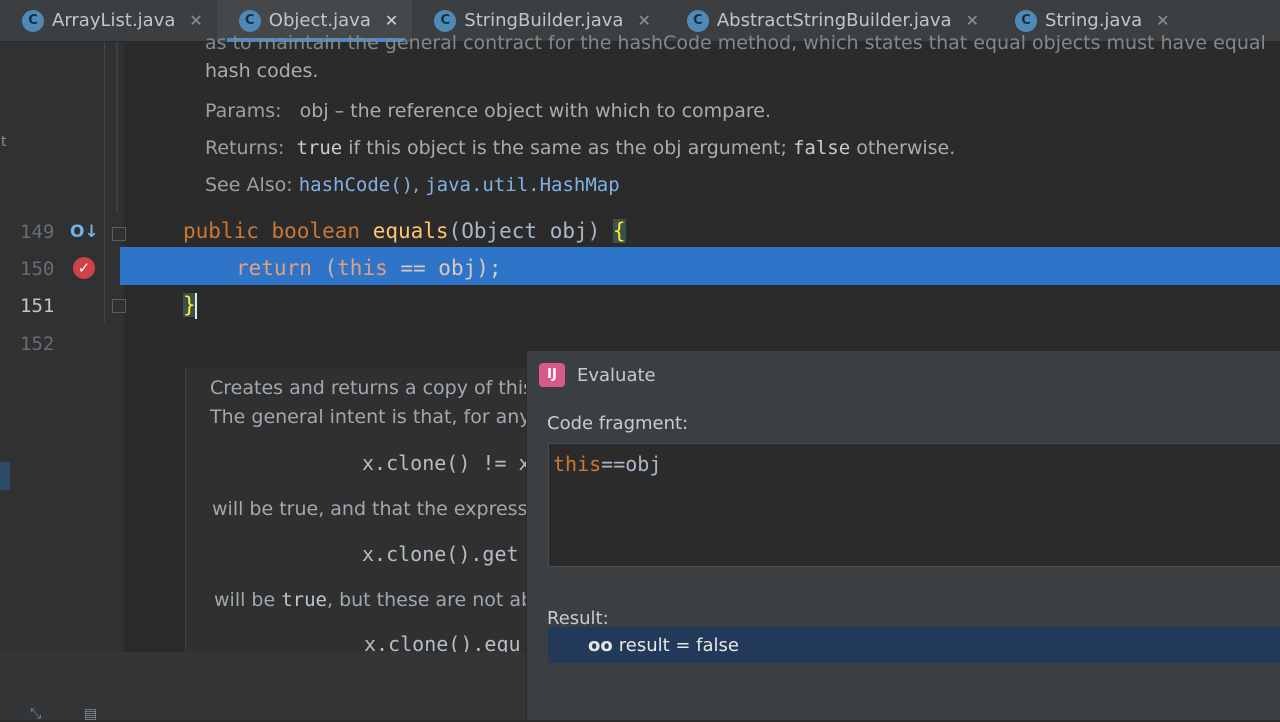 The height and width of the screenshot is (722, 1280). Describe the element at coordinates (84, 268) in the screenshot. I see `breakpoint-icon: ✓` at that location.